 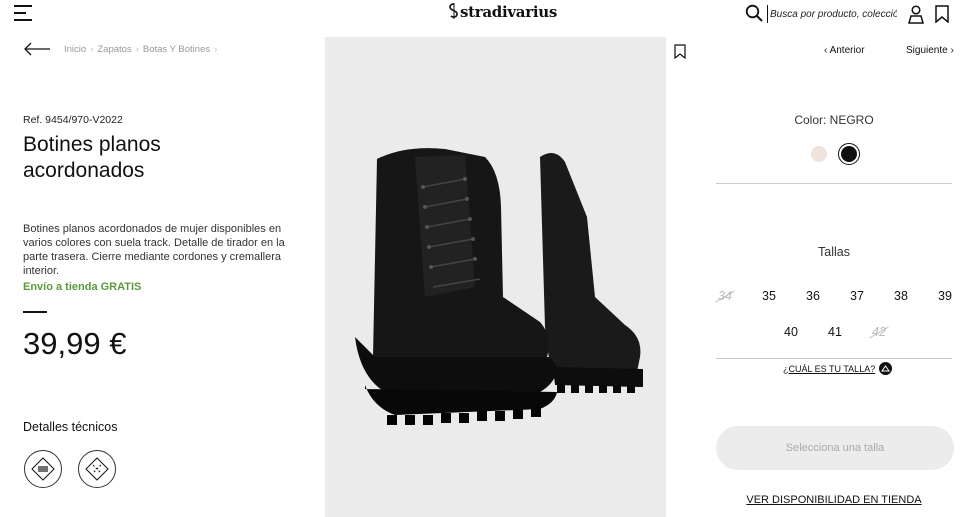 What do you see at coordinates (23, 14) in the screenshot?
I see `menu-icon` at bounding box center [23, 14].